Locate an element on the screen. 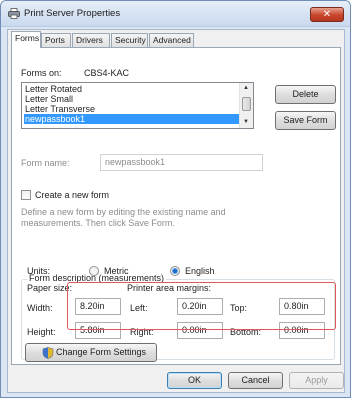 This screenshot has width=351, height=398. close-icon: ✕ is located at coordinates (327, 14).